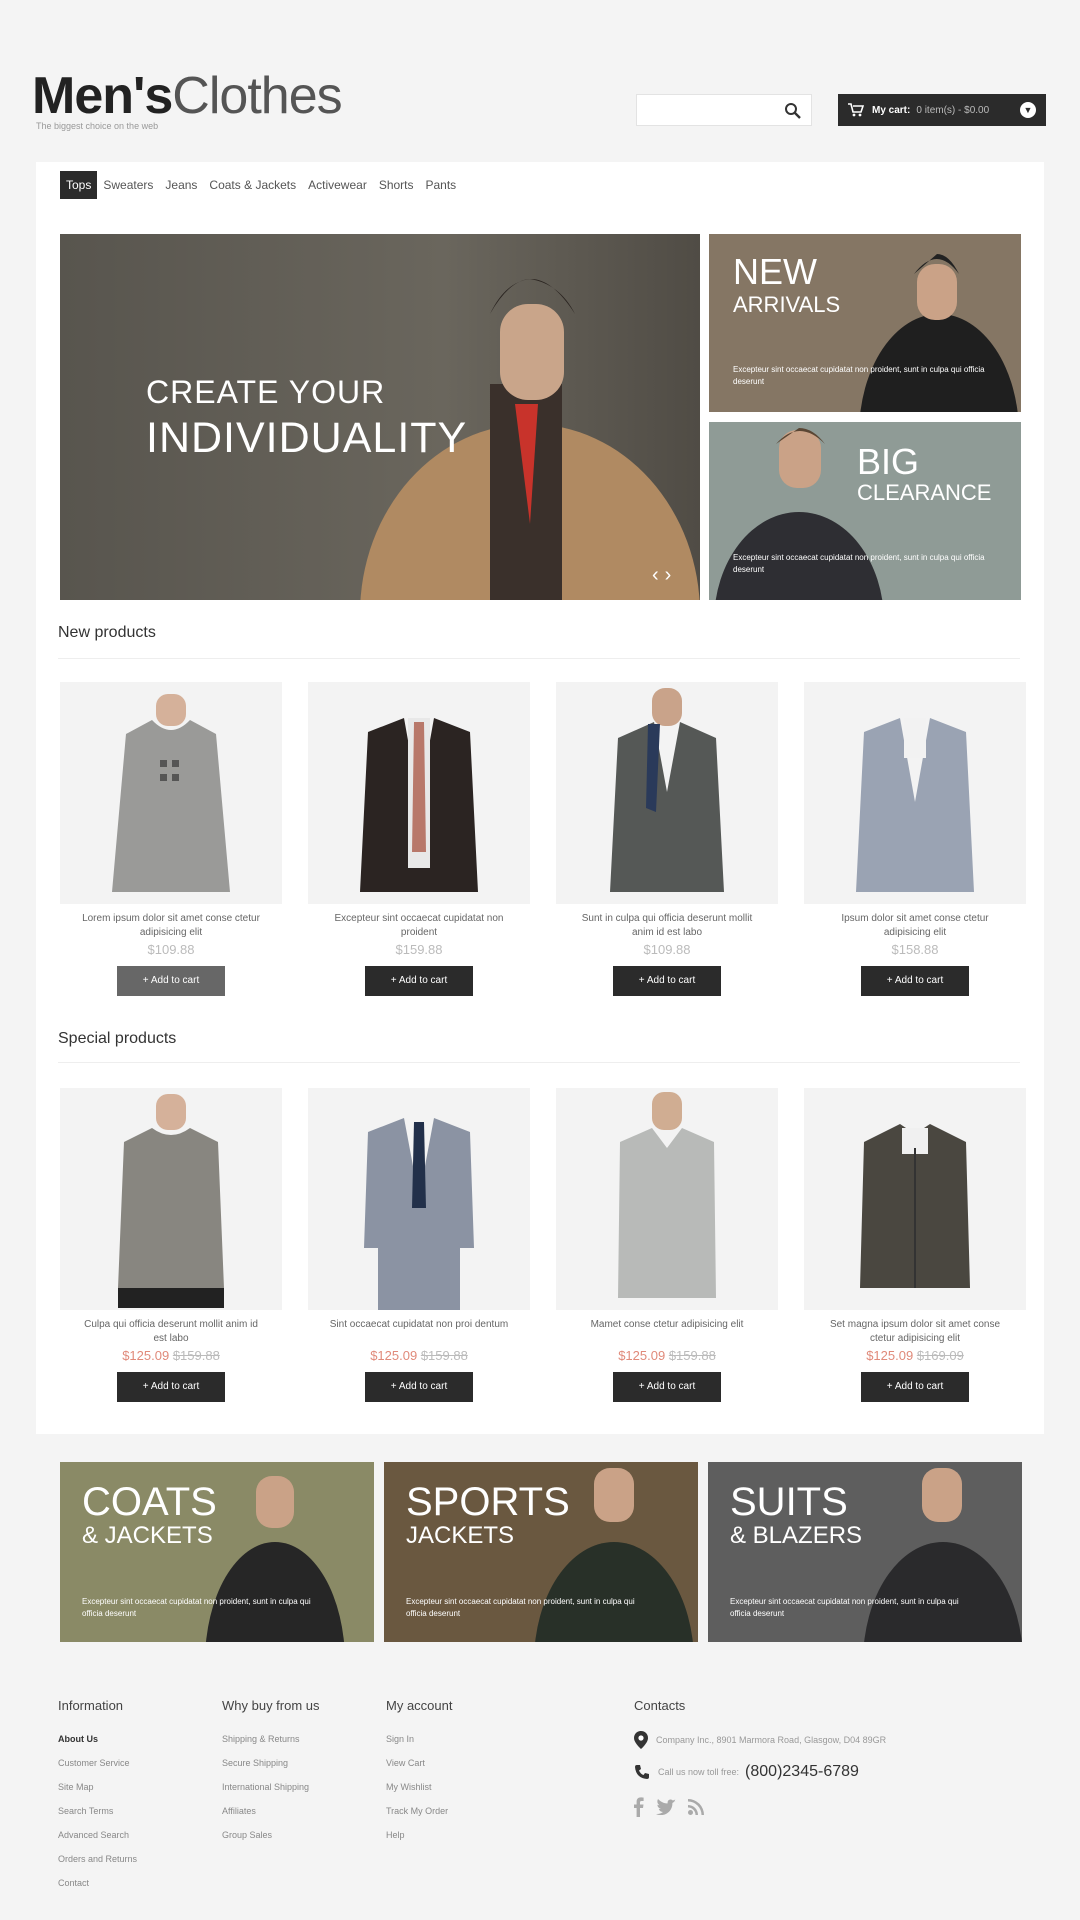 The width and height of the screenshot is (1080, 1920). Describe the element at coordinates (97, 1835) in the screenshot. I see `footer-link: Advanced Search` at that location.